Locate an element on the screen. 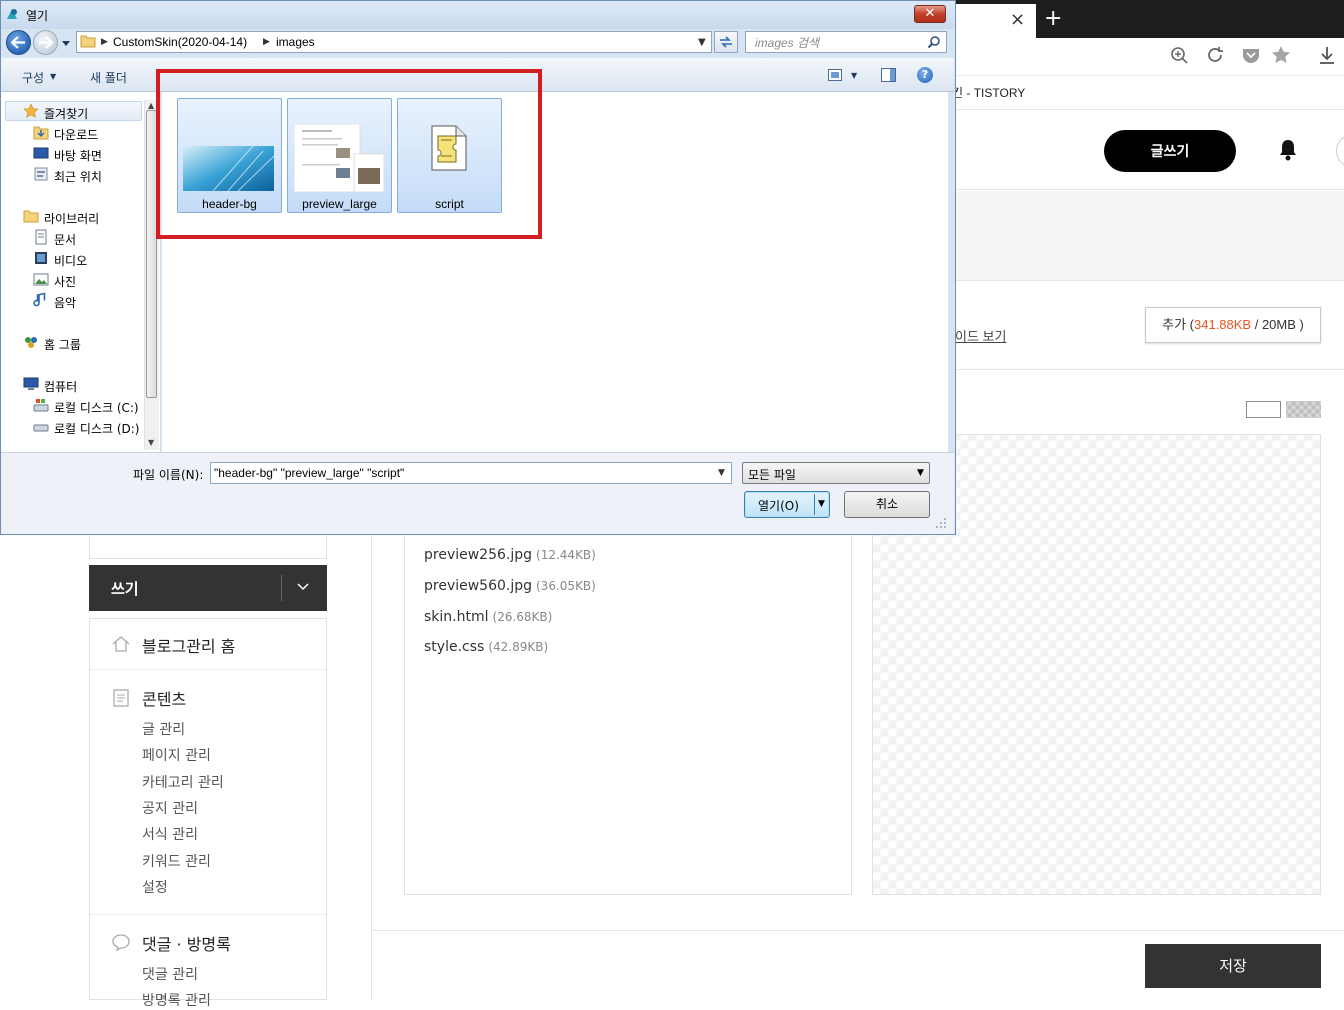  search-placeholder: images 검색 is located at coordinates (787, 43).